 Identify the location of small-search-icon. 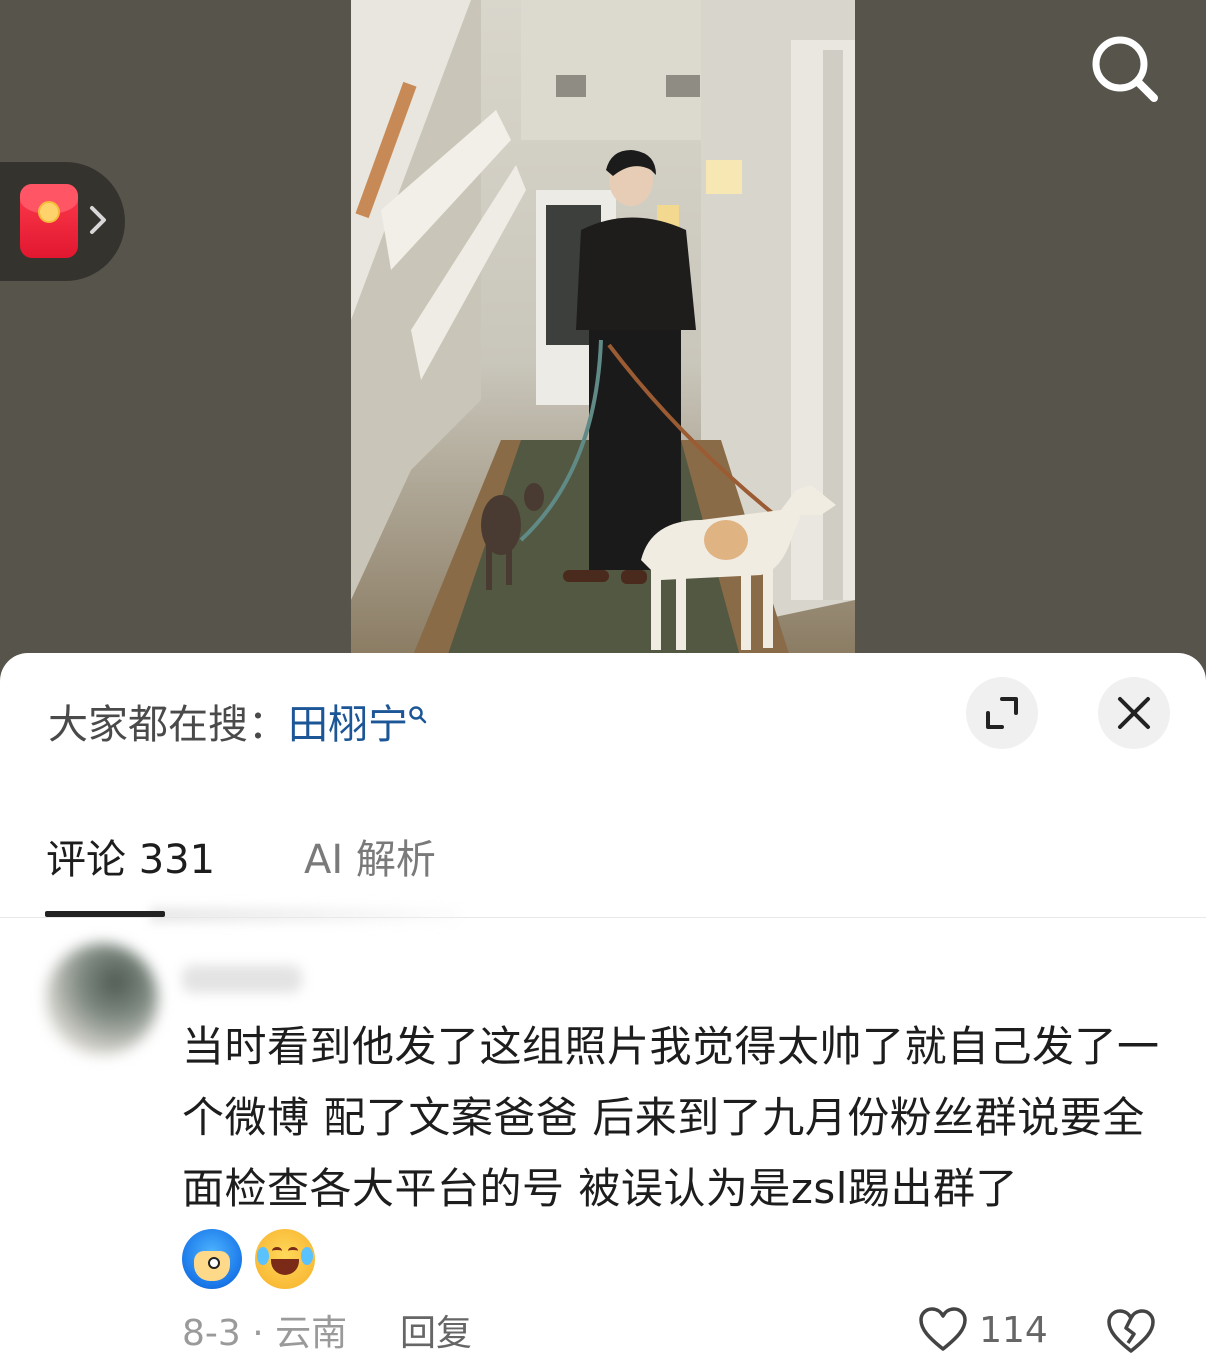
(418, 715).